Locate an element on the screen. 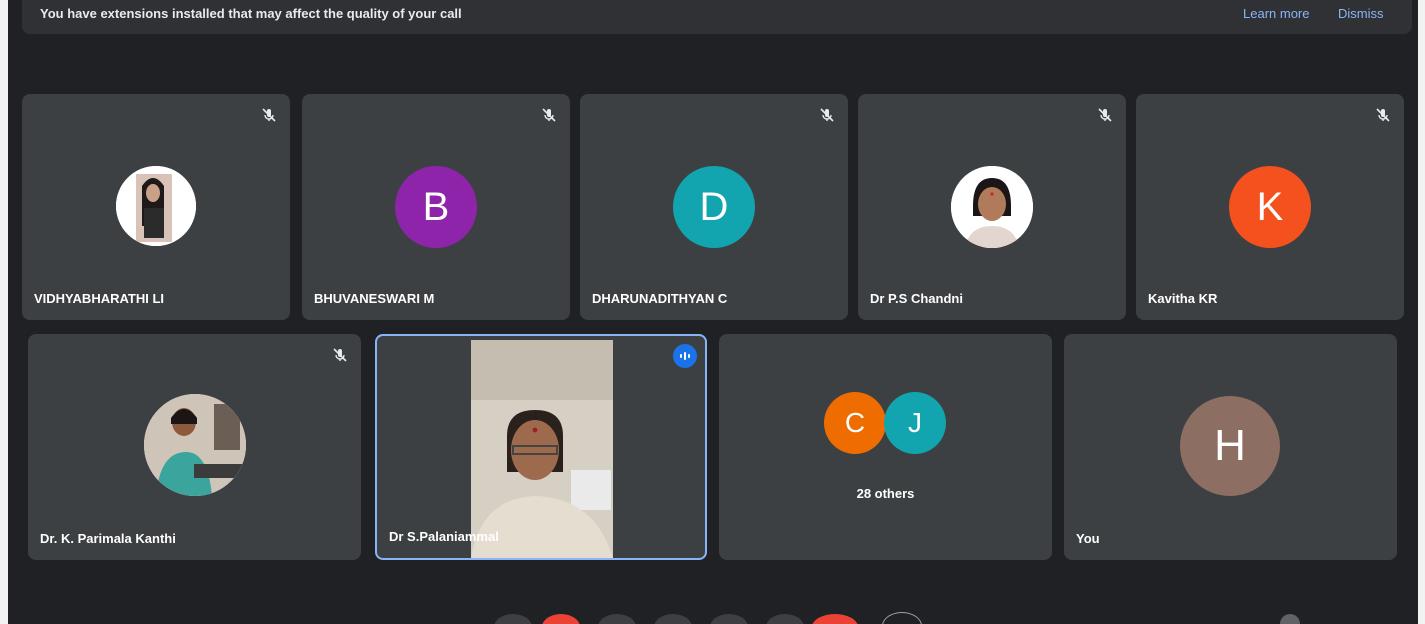 This screenshot has height=624, width=1425. video-feed-image is located at coordinates (542, 449).